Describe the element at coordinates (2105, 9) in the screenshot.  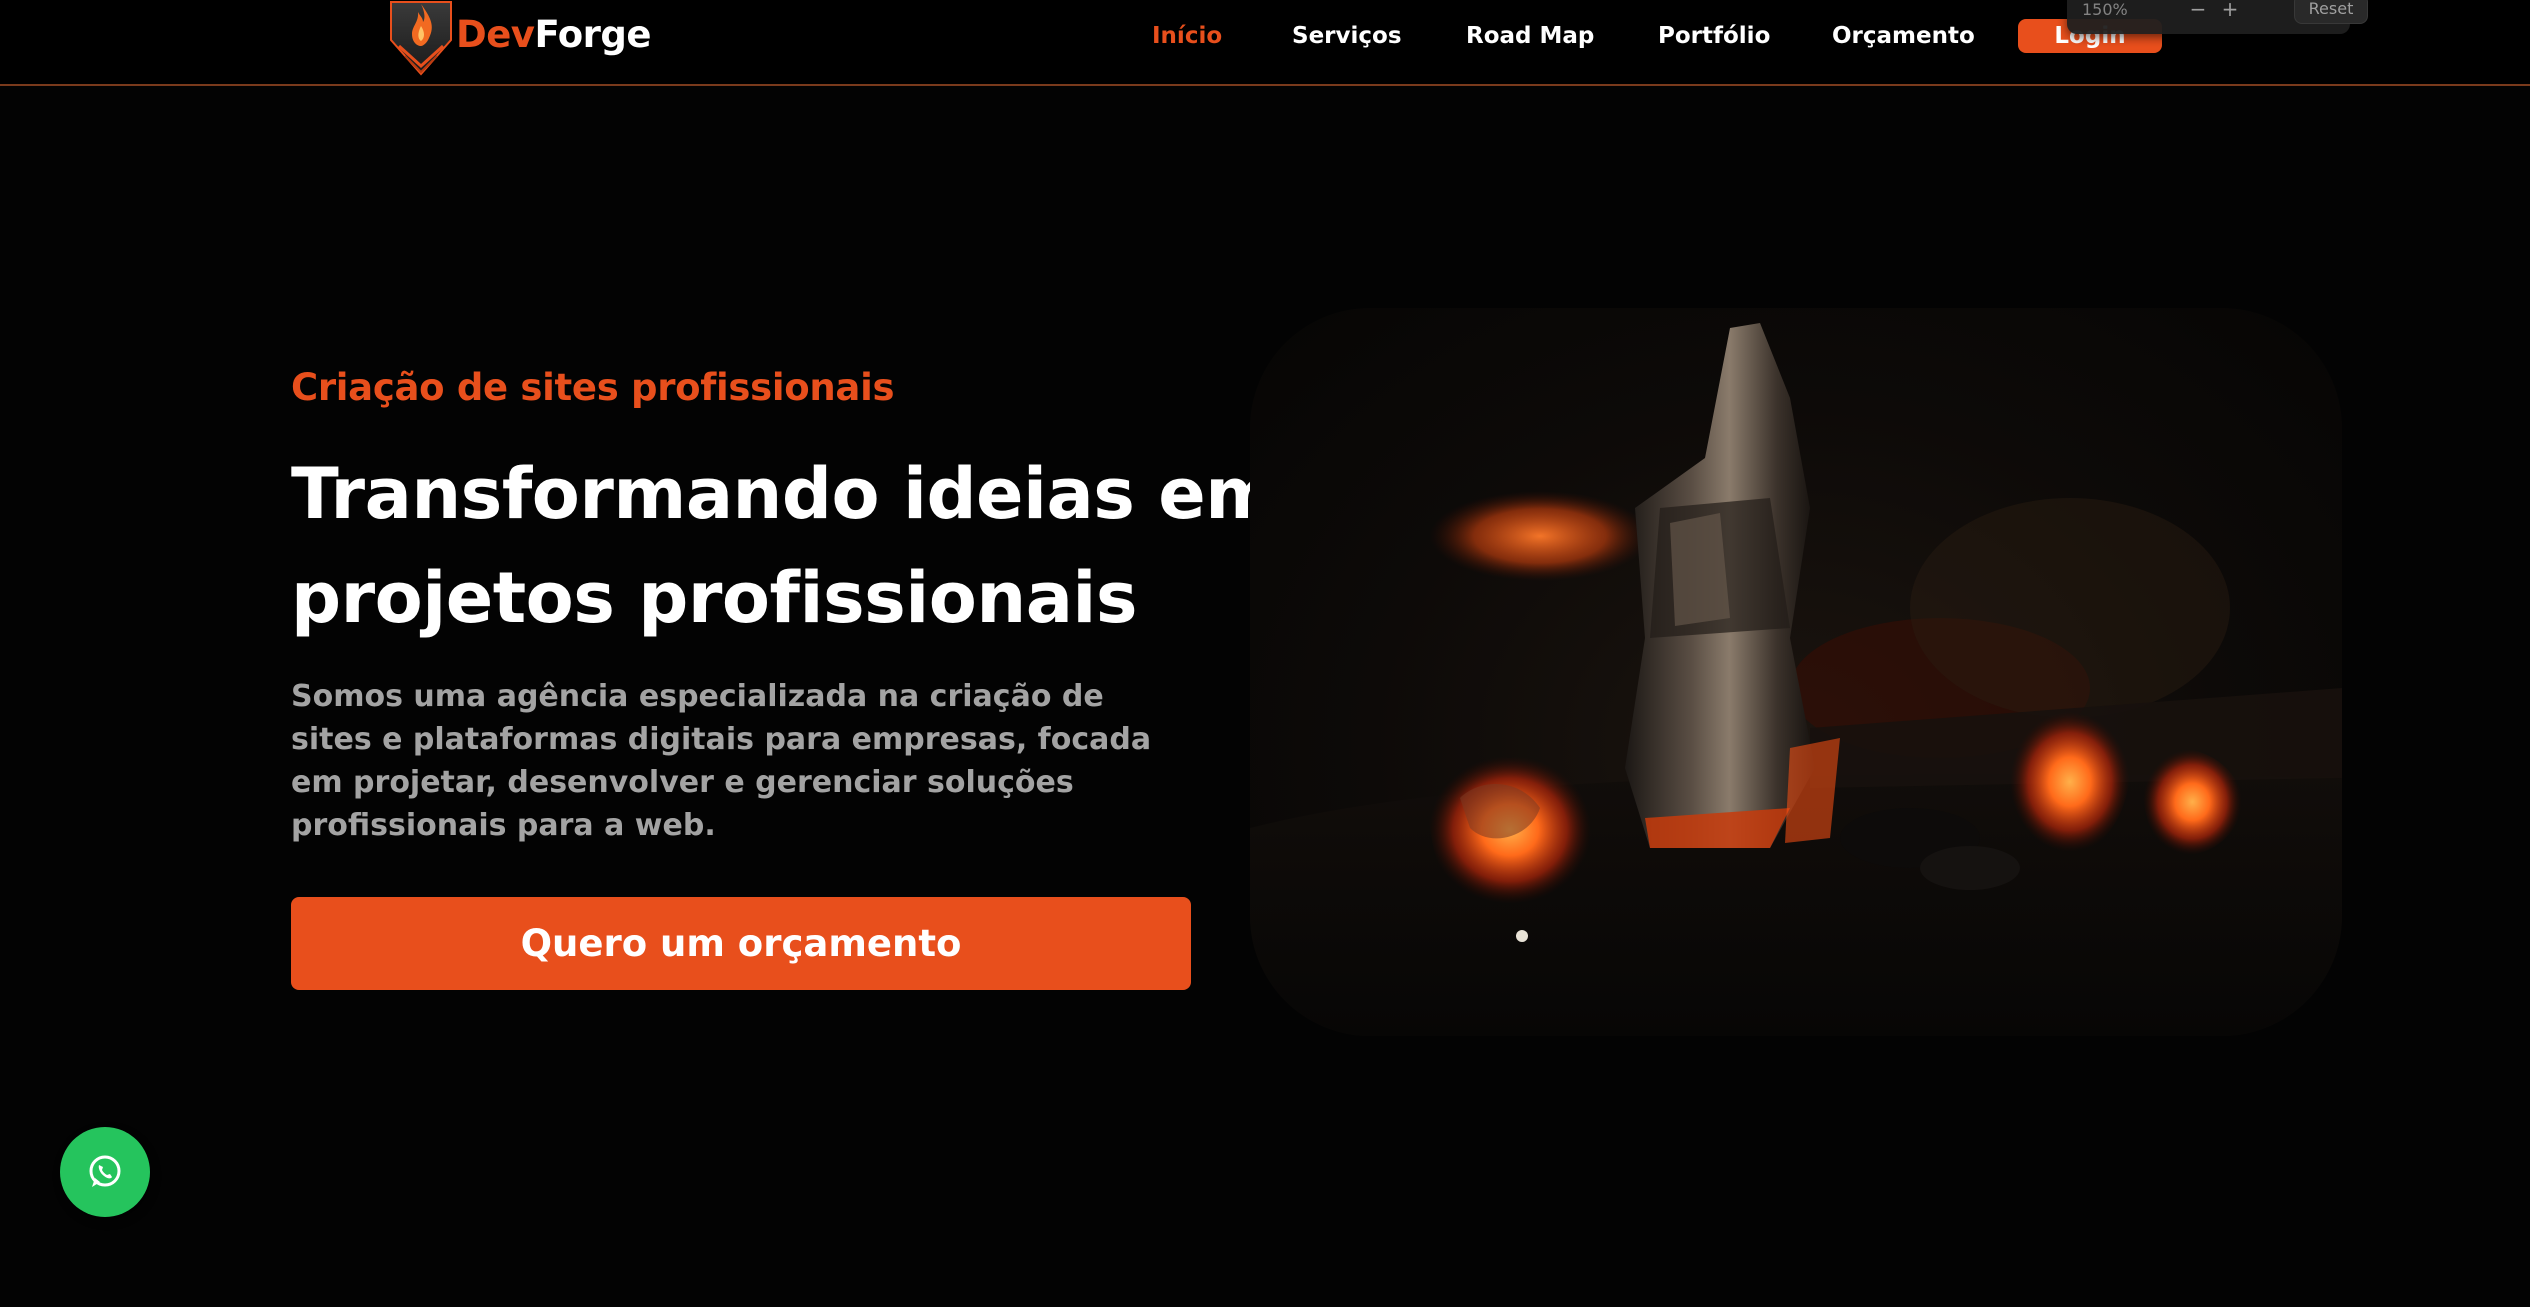
I see `zoom-level: 150%` at that location.